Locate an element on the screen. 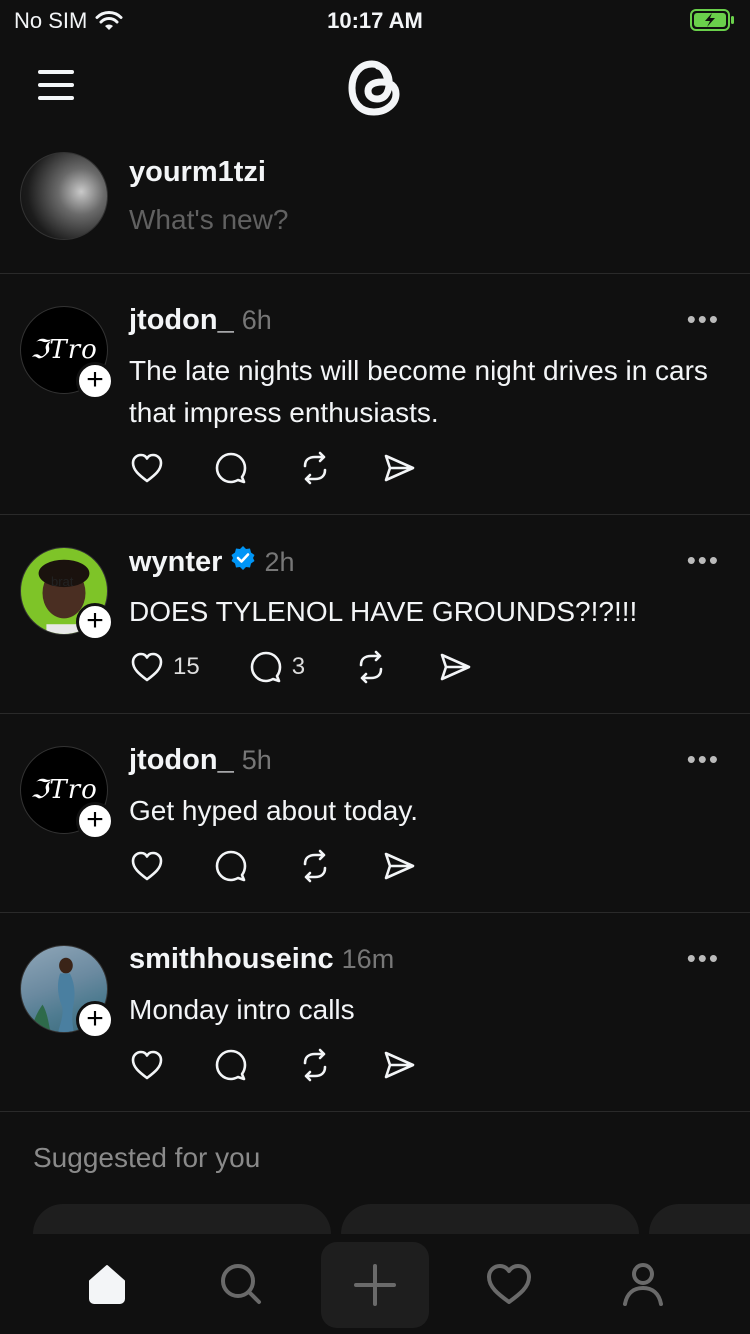  search-icon is located at coordinates (241, 1284).